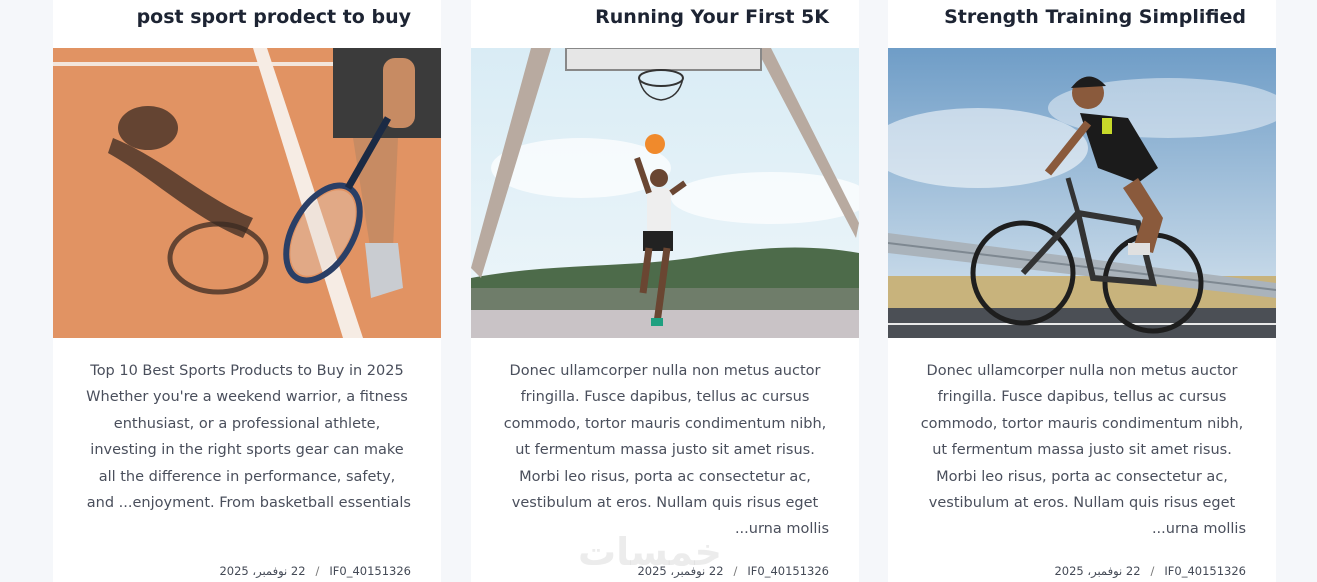 The width and height of the screenshot is (1317, 582). Describe the element at coordinates (665, 193) in the screenshot. I see `post-image-basketball` at that location.